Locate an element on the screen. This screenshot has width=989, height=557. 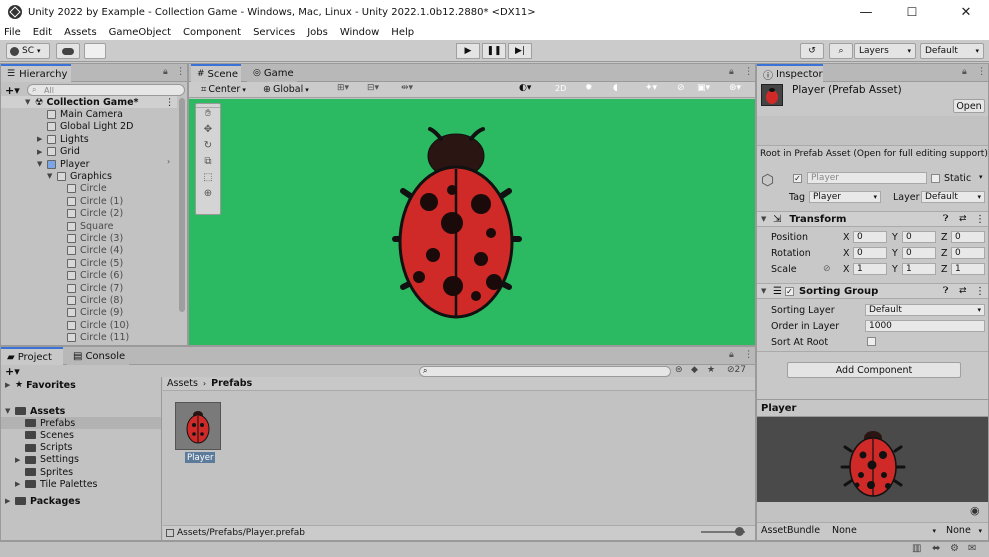
breadcrumb-assets: Assets is located at coordinates (182, 383).